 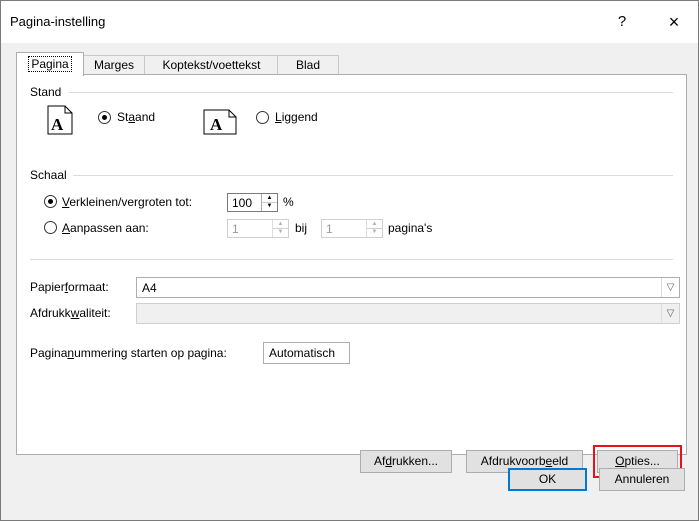 What do you see at coordinates (70, 313) in the screenshot?
I see `print-quality-label: Afdrukkwaliteit:` at bounding box center [70, 313].